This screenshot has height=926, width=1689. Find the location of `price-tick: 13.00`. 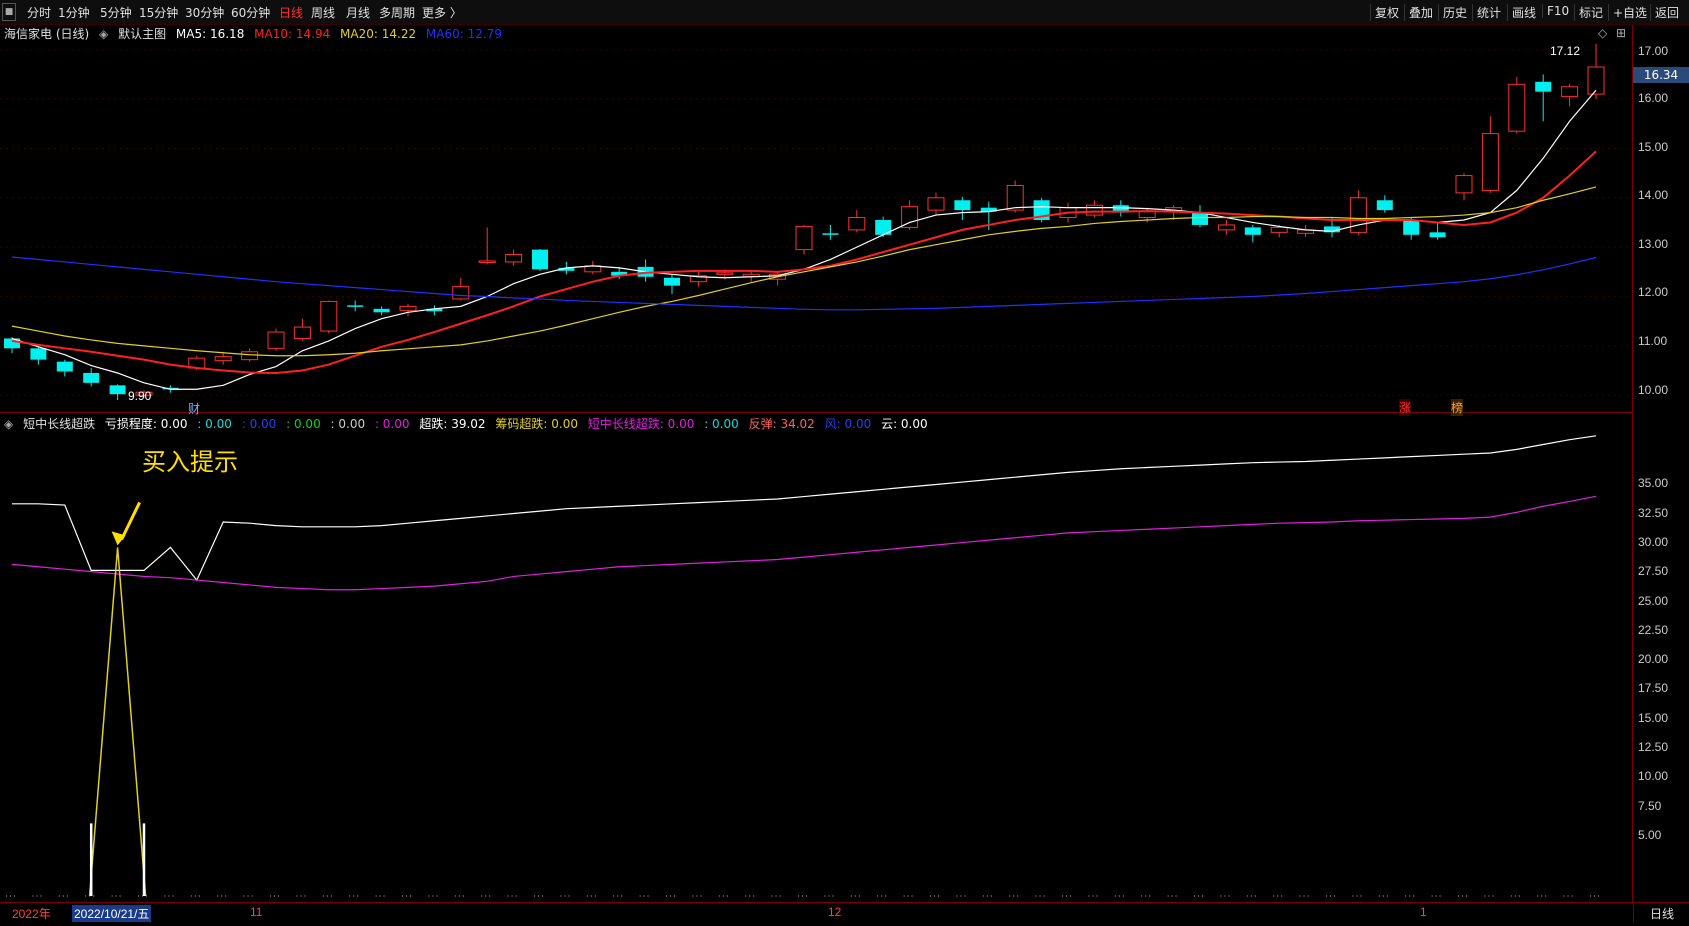

price-tick: 13.00 is located at coordinates (1653, 244).